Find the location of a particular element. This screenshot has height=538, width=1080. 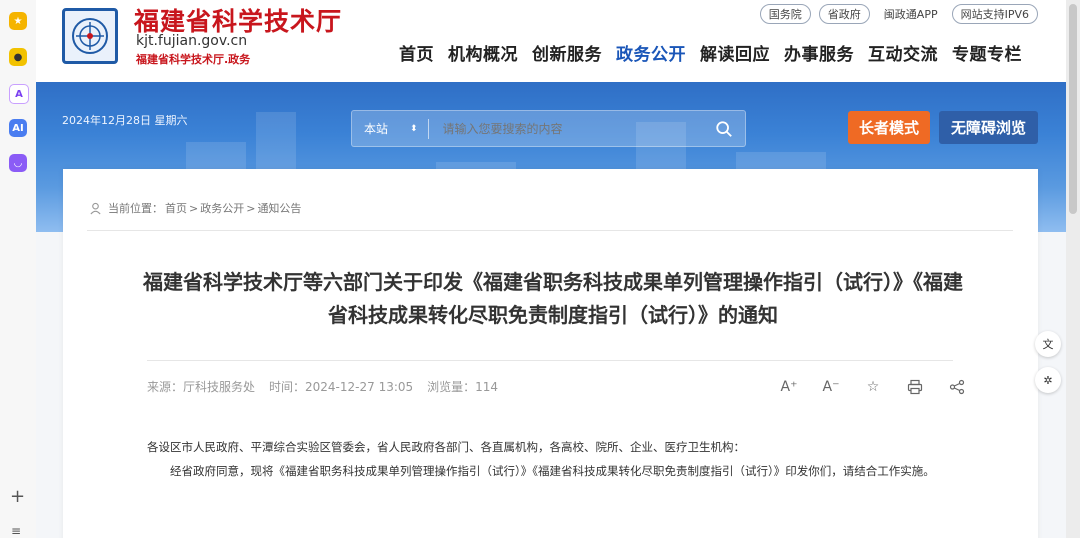

nav-interpretation: 解读回应 is located at coordinates (735, 52).